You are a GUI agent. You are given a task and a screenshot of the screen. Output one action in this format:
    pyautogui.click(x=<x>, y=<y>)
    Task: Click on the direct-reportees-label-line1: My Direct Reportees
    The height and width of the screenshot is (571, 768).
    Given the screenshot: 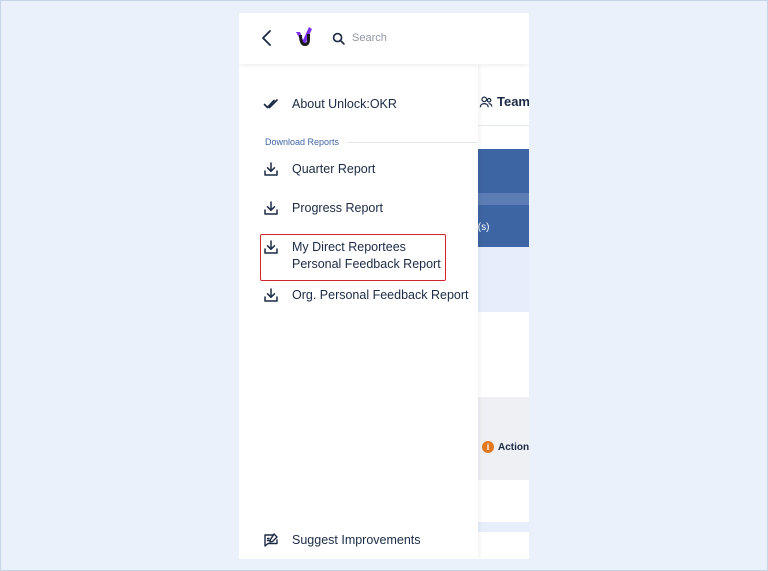 What is the action you would take?
    pyautogui.click(x=349, y=247)
    